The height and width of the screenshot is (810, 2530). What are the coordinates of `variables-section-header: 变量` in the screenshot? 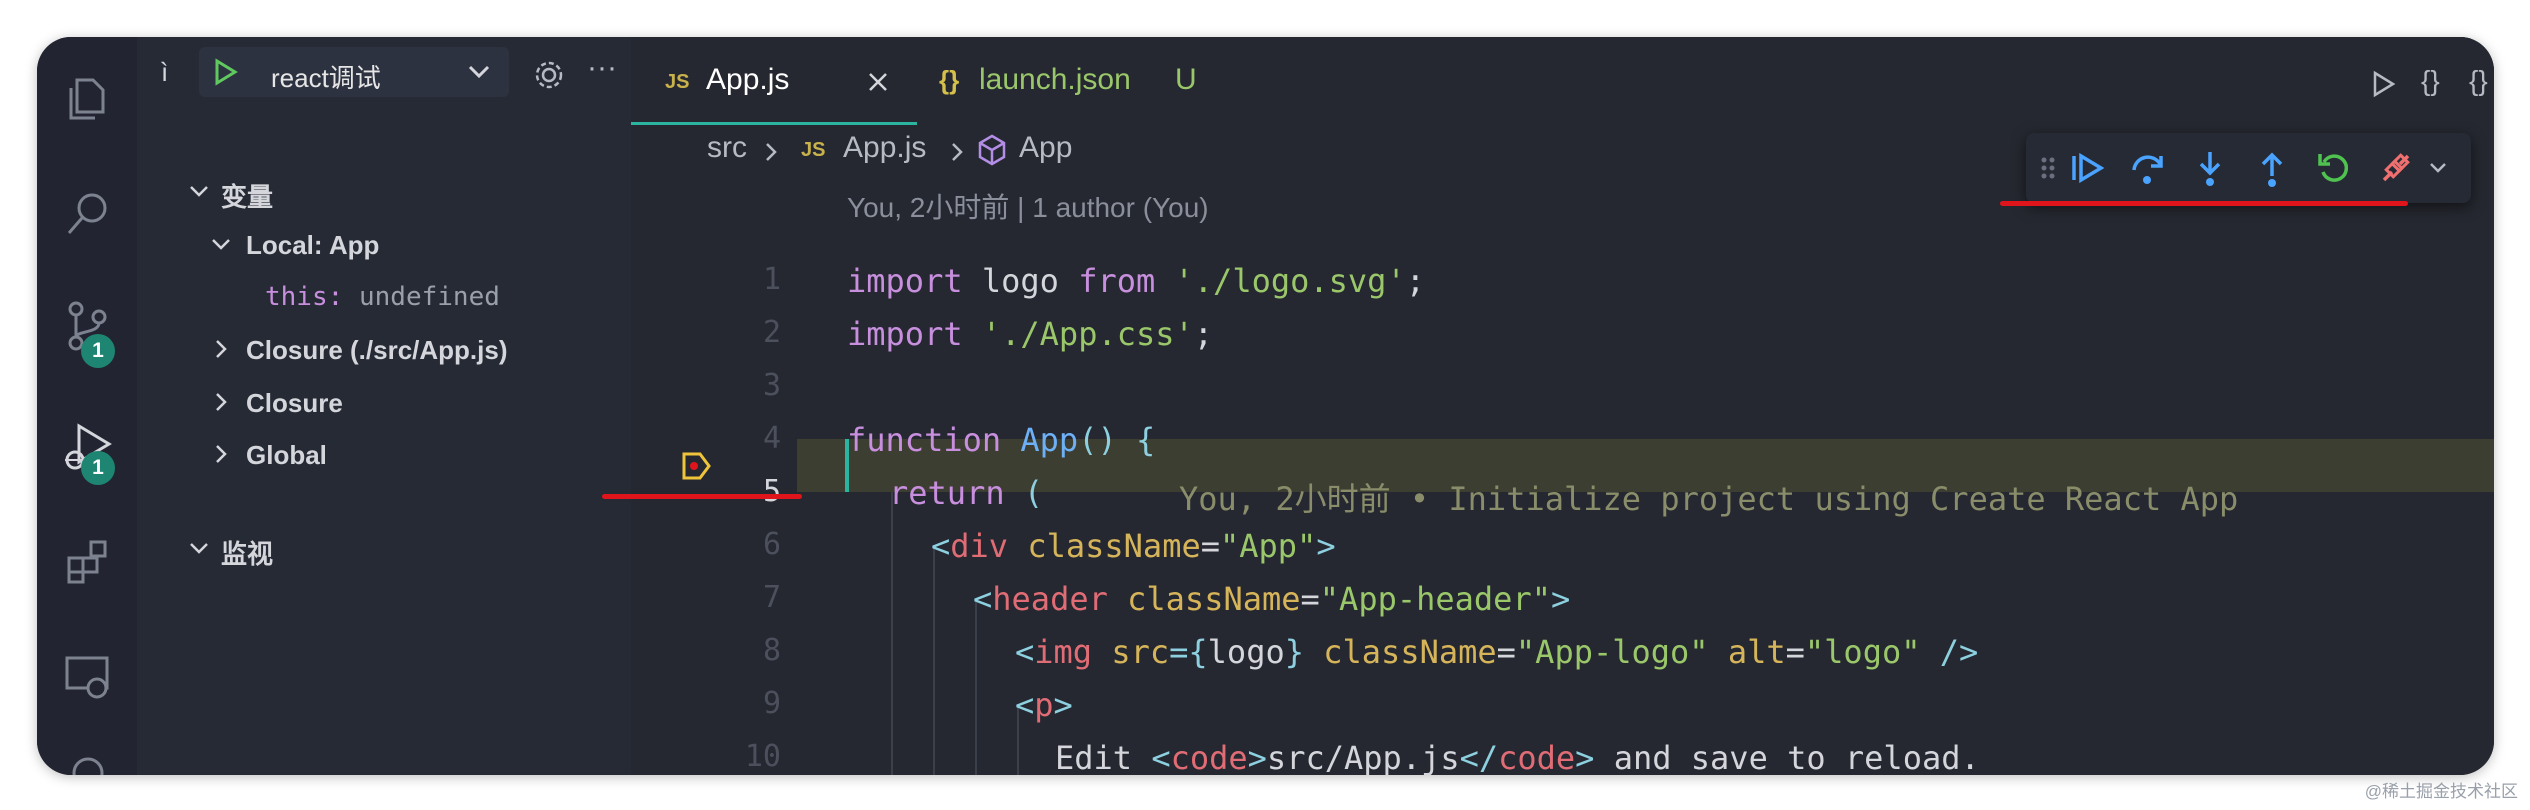 It's located at (384, 192).